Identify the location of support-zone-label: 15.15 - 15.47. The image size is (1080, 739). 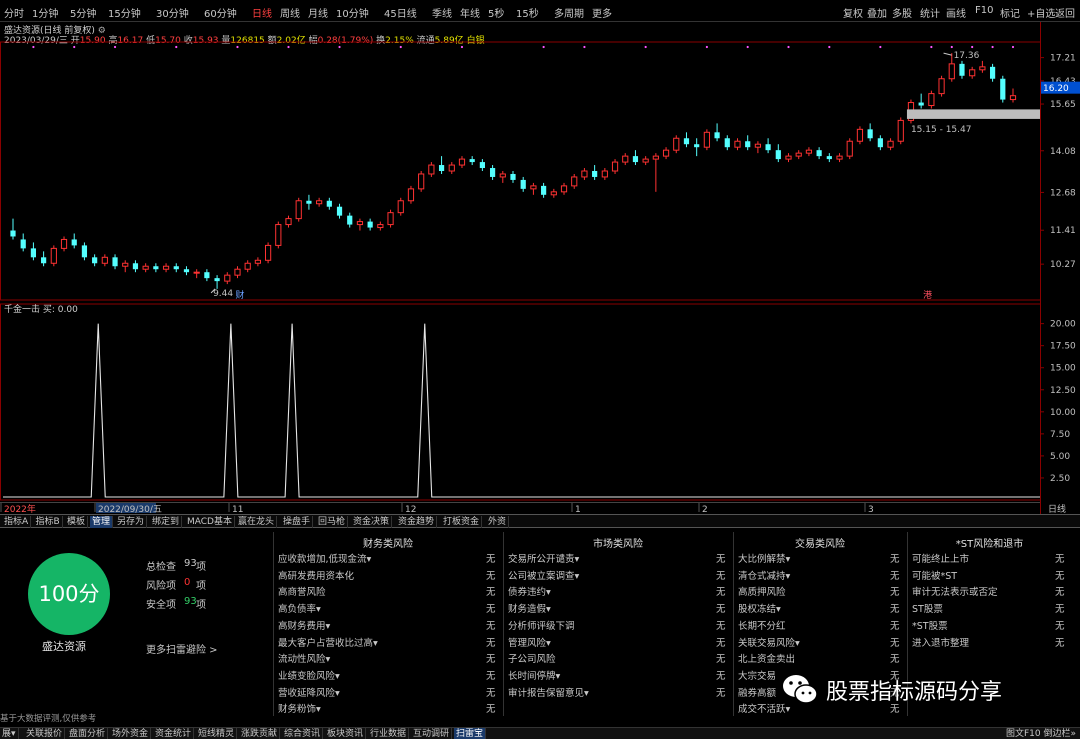
(941, 130).